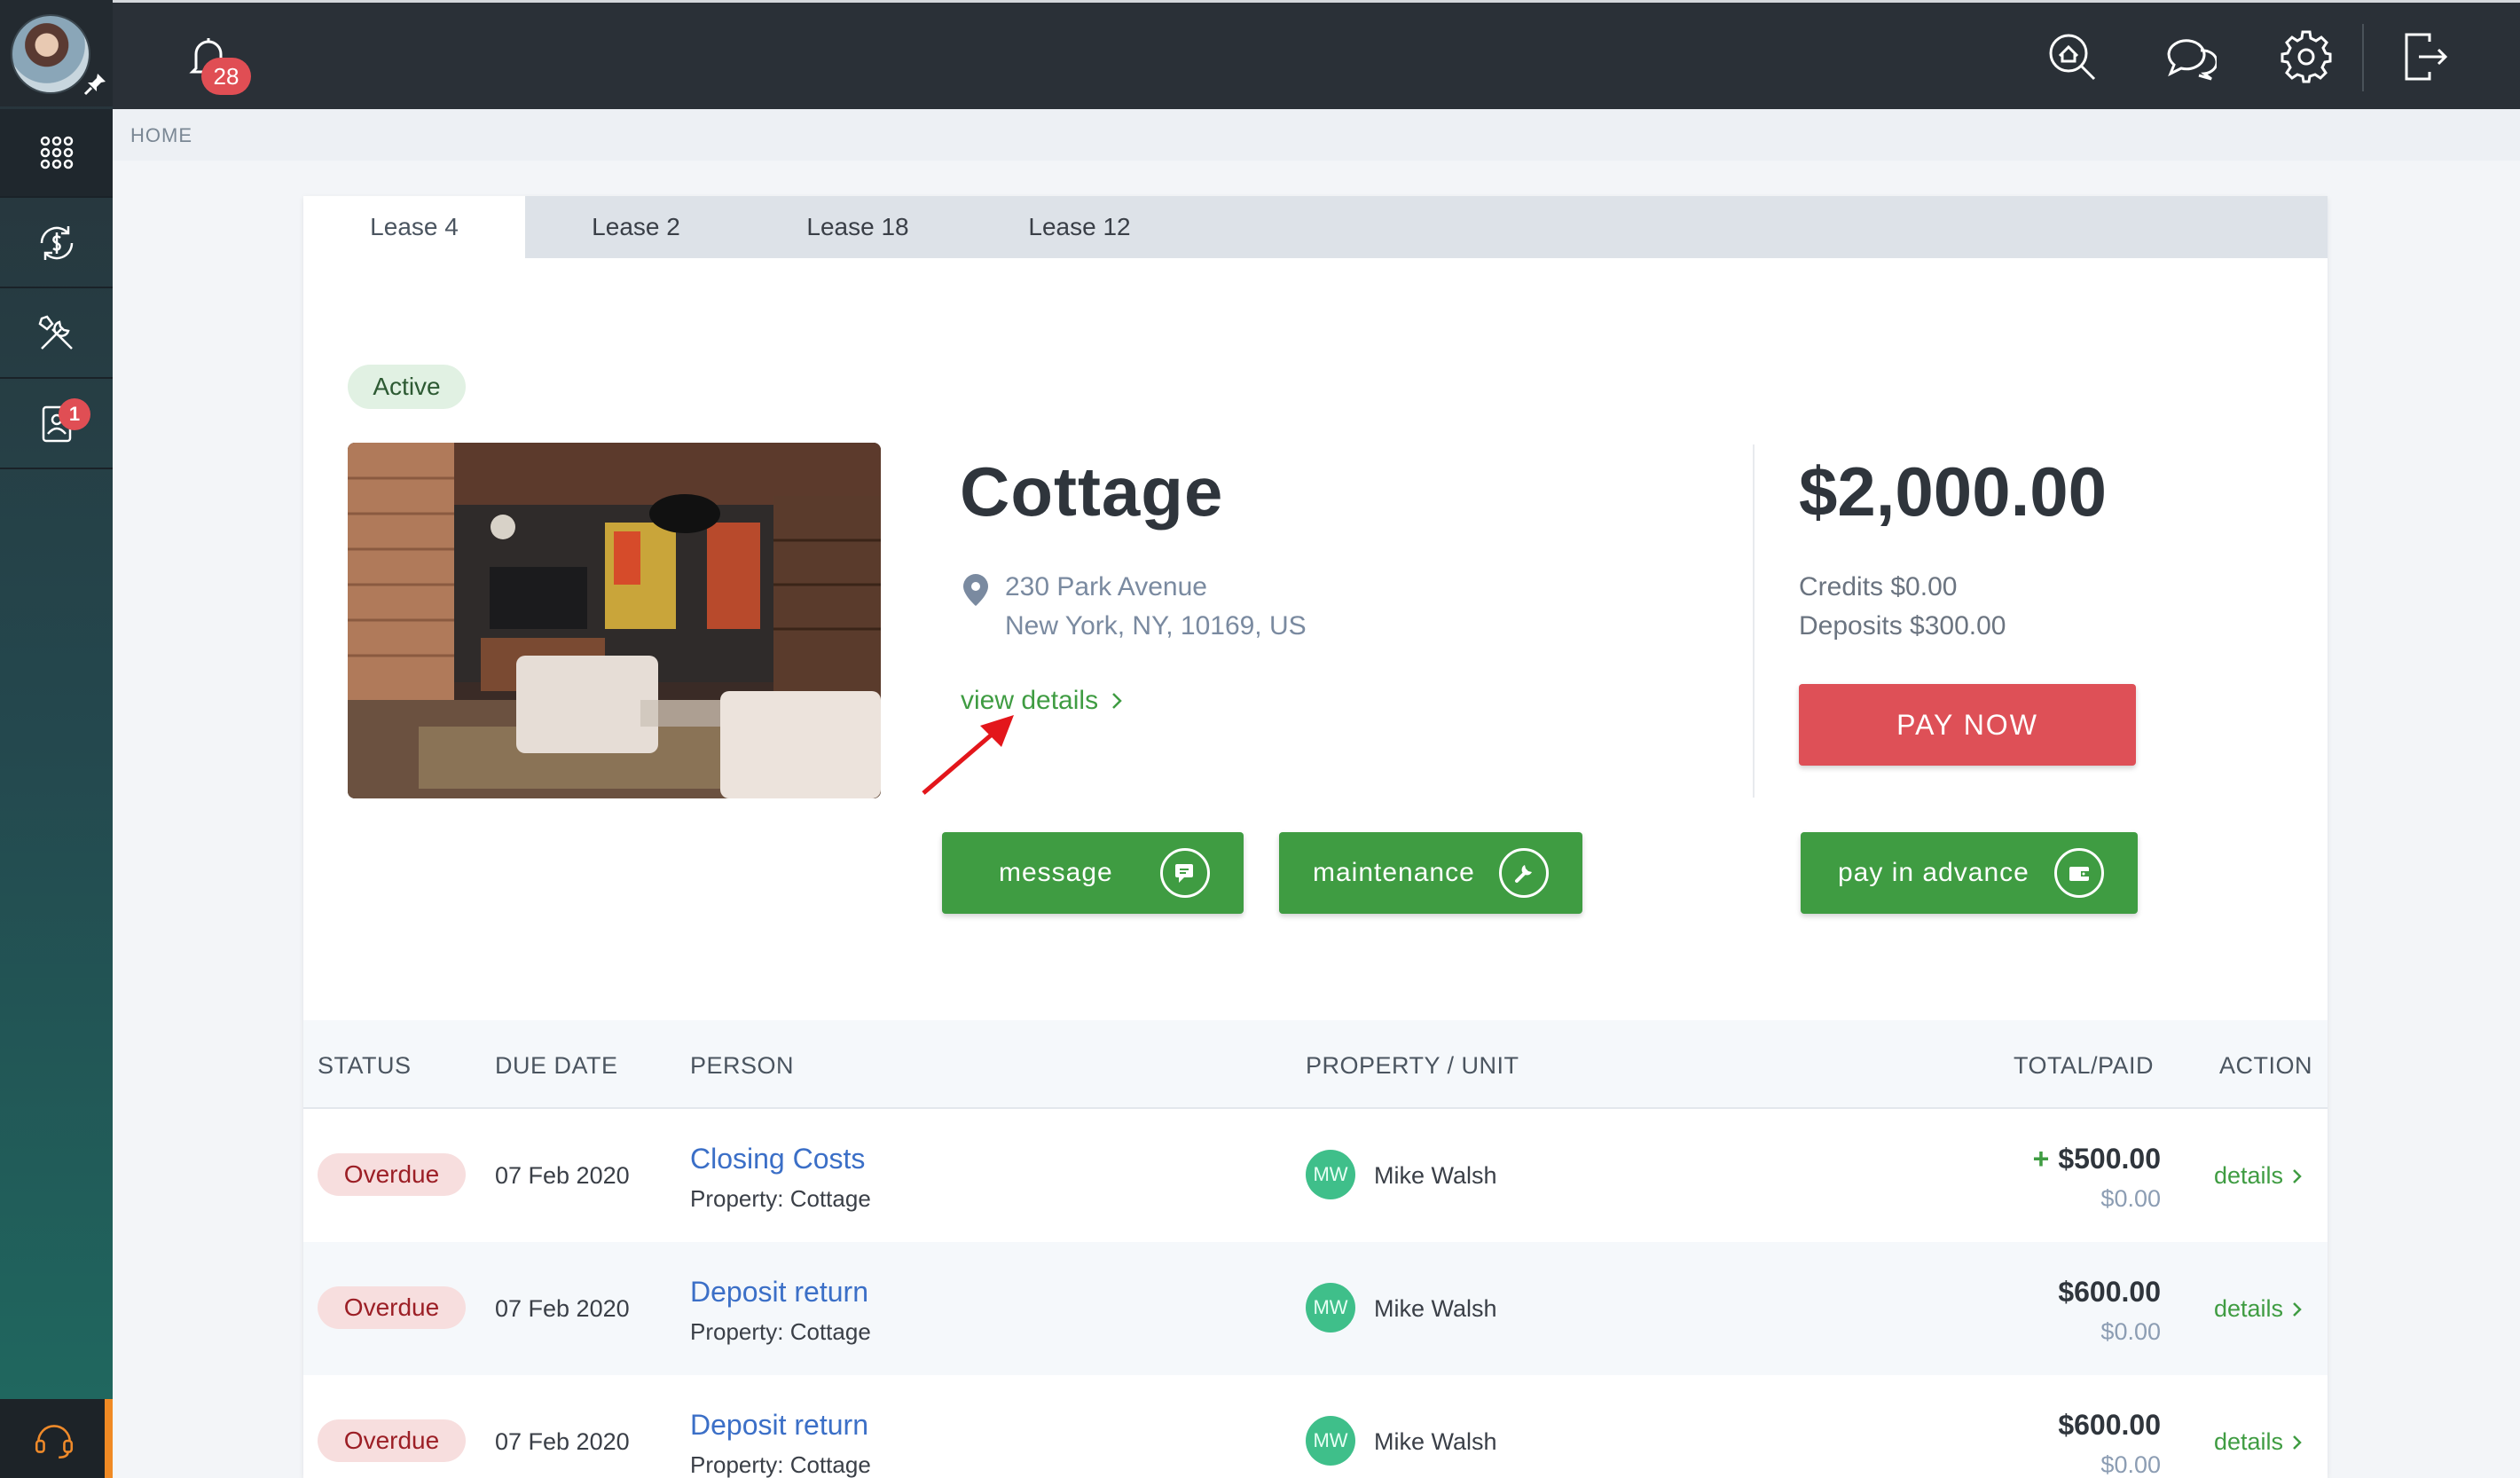 This screenshot has height=1478, width=2520. Describe the element at coordinates (2306, 56) in the screenshot. I see `gear-icon` at that location.